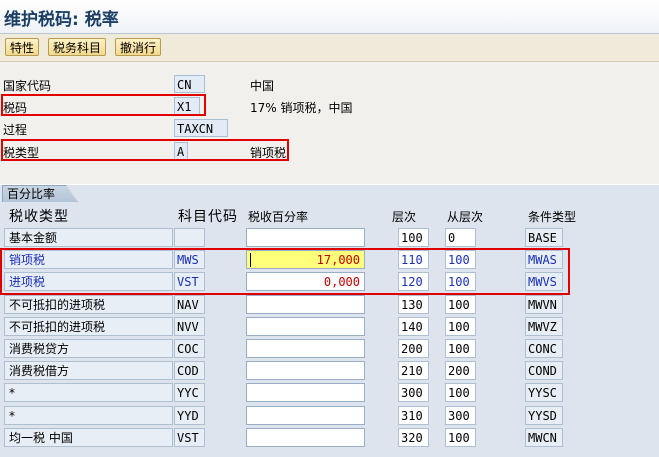 This screenshot has height=457, width=659. I want to click on level-cell: 300, so click(413, 392).